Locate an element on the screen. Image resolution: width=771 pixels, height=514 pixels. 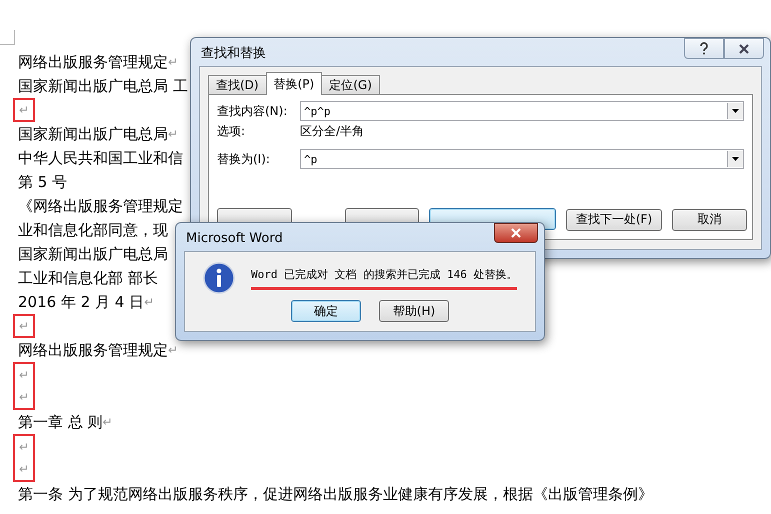
info-icon is located at coordinates (219, 278).